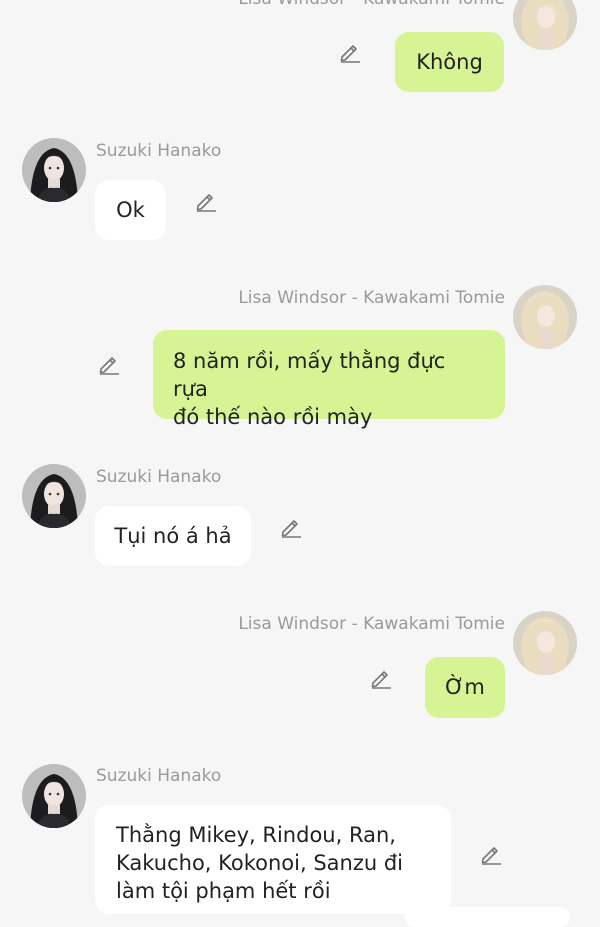 The image size is (600, 927). I want to click on message-bubble: Ok, so click(130, 210).